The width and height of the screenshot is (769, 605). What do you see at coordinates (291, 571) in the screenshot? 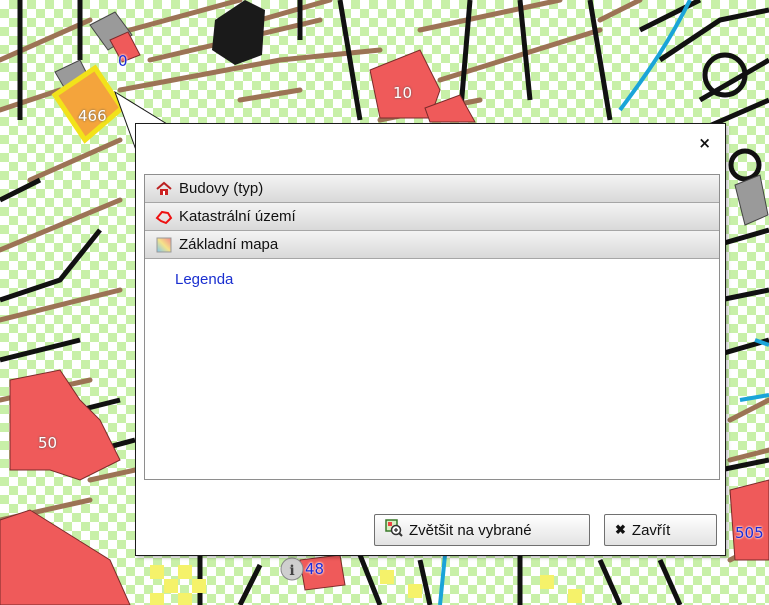
I see `svg-text: i` at bounding box center [291, 571].